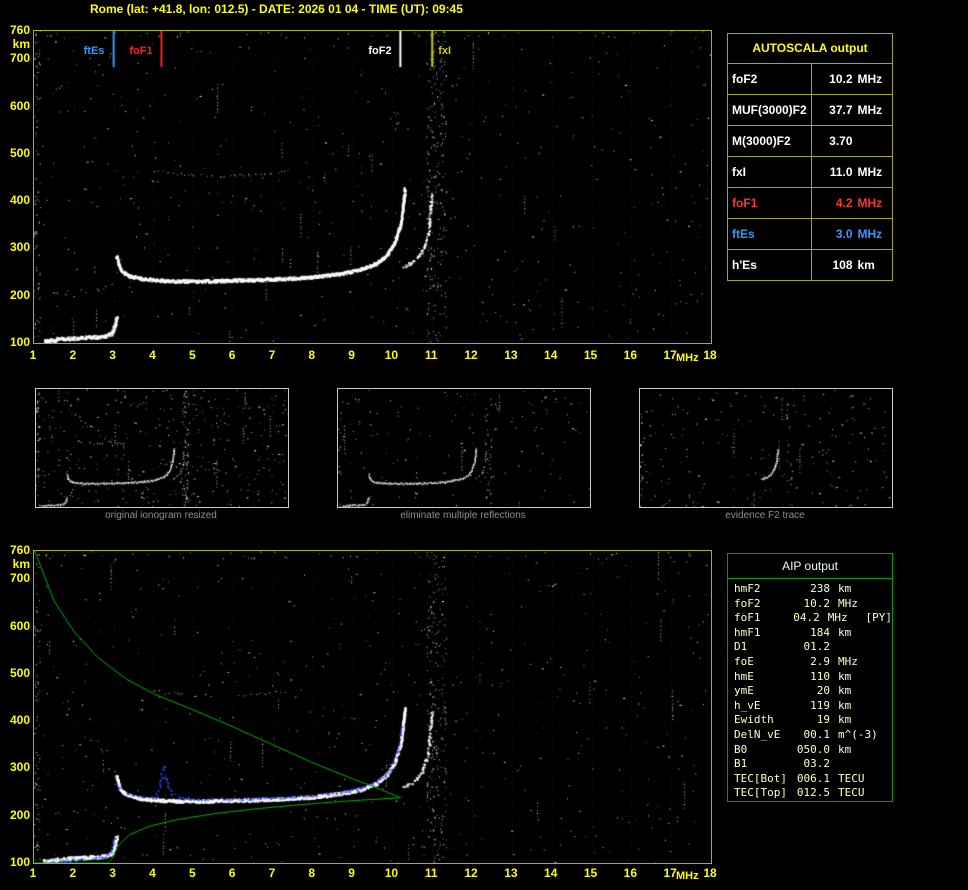  Describe the element at coordinates (590, 355) in the screenshot. I see `top-plot-x-tick-label: 15` at that location.